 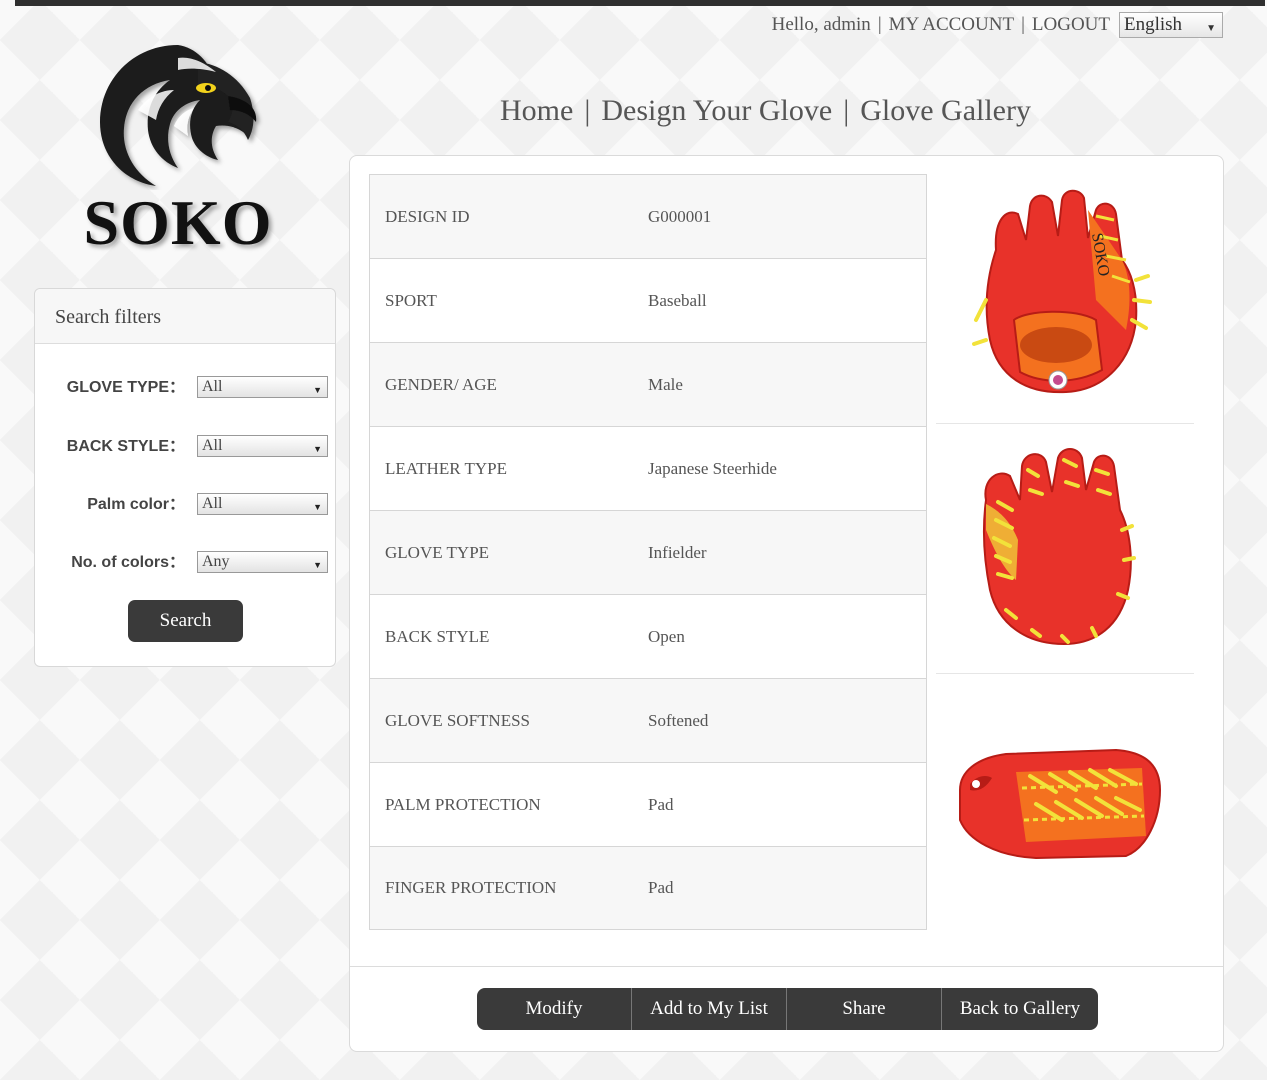 What do you see at coordinates (665, 384) in the screenshot?
I see `spec-value: Male` at bounding box center [665, 384].